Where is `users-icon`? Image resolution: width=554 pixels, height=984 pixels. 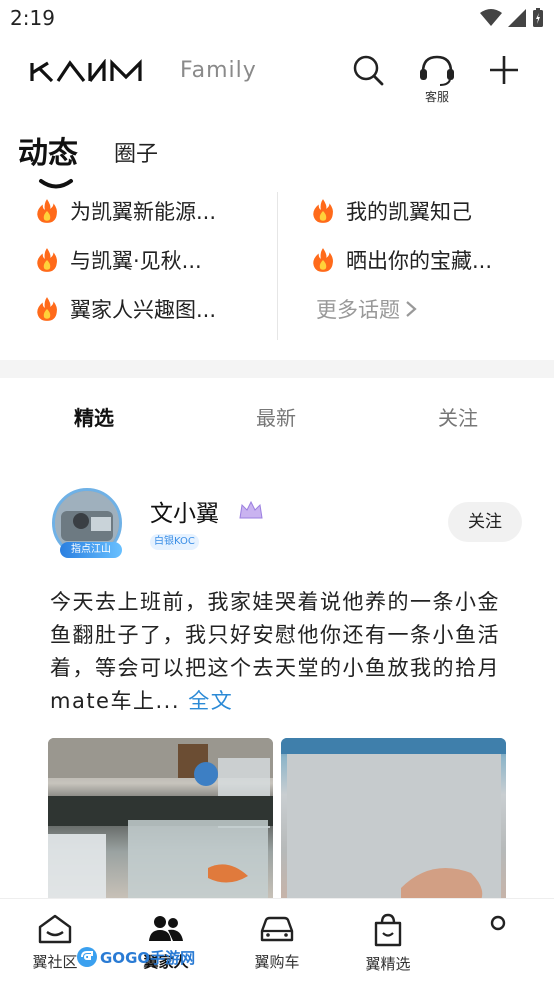
users-icon is located at coordinates (166, 928).